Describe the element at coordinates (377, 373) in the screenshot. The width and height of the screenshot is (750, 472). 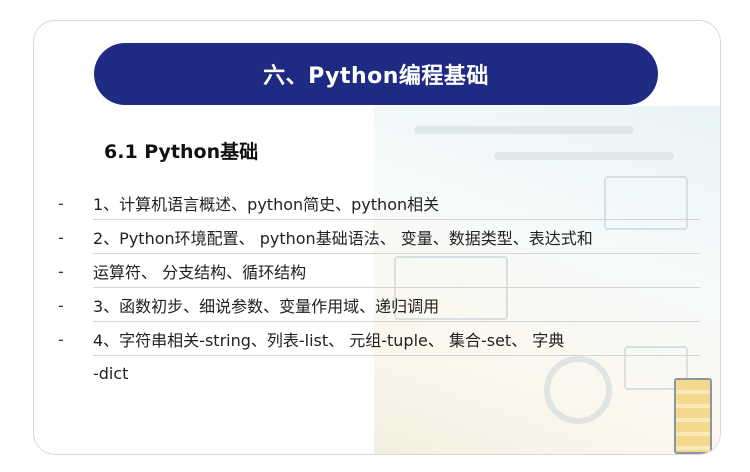
I see `list-item: -dict` at that location.